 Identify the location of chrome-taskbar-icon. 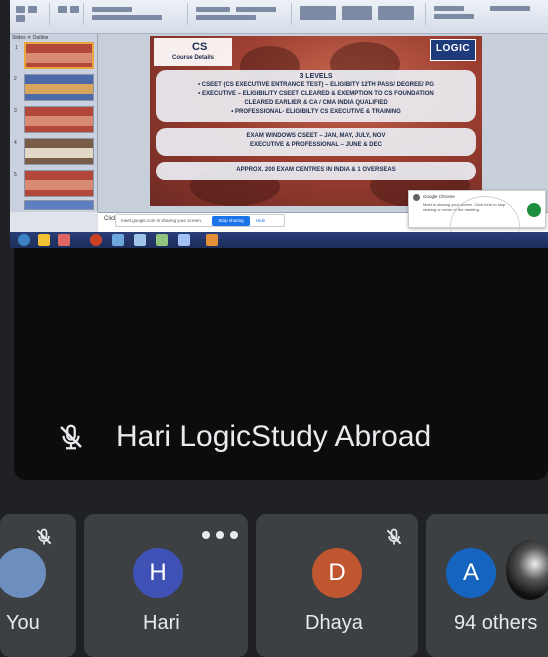
(96, 240).